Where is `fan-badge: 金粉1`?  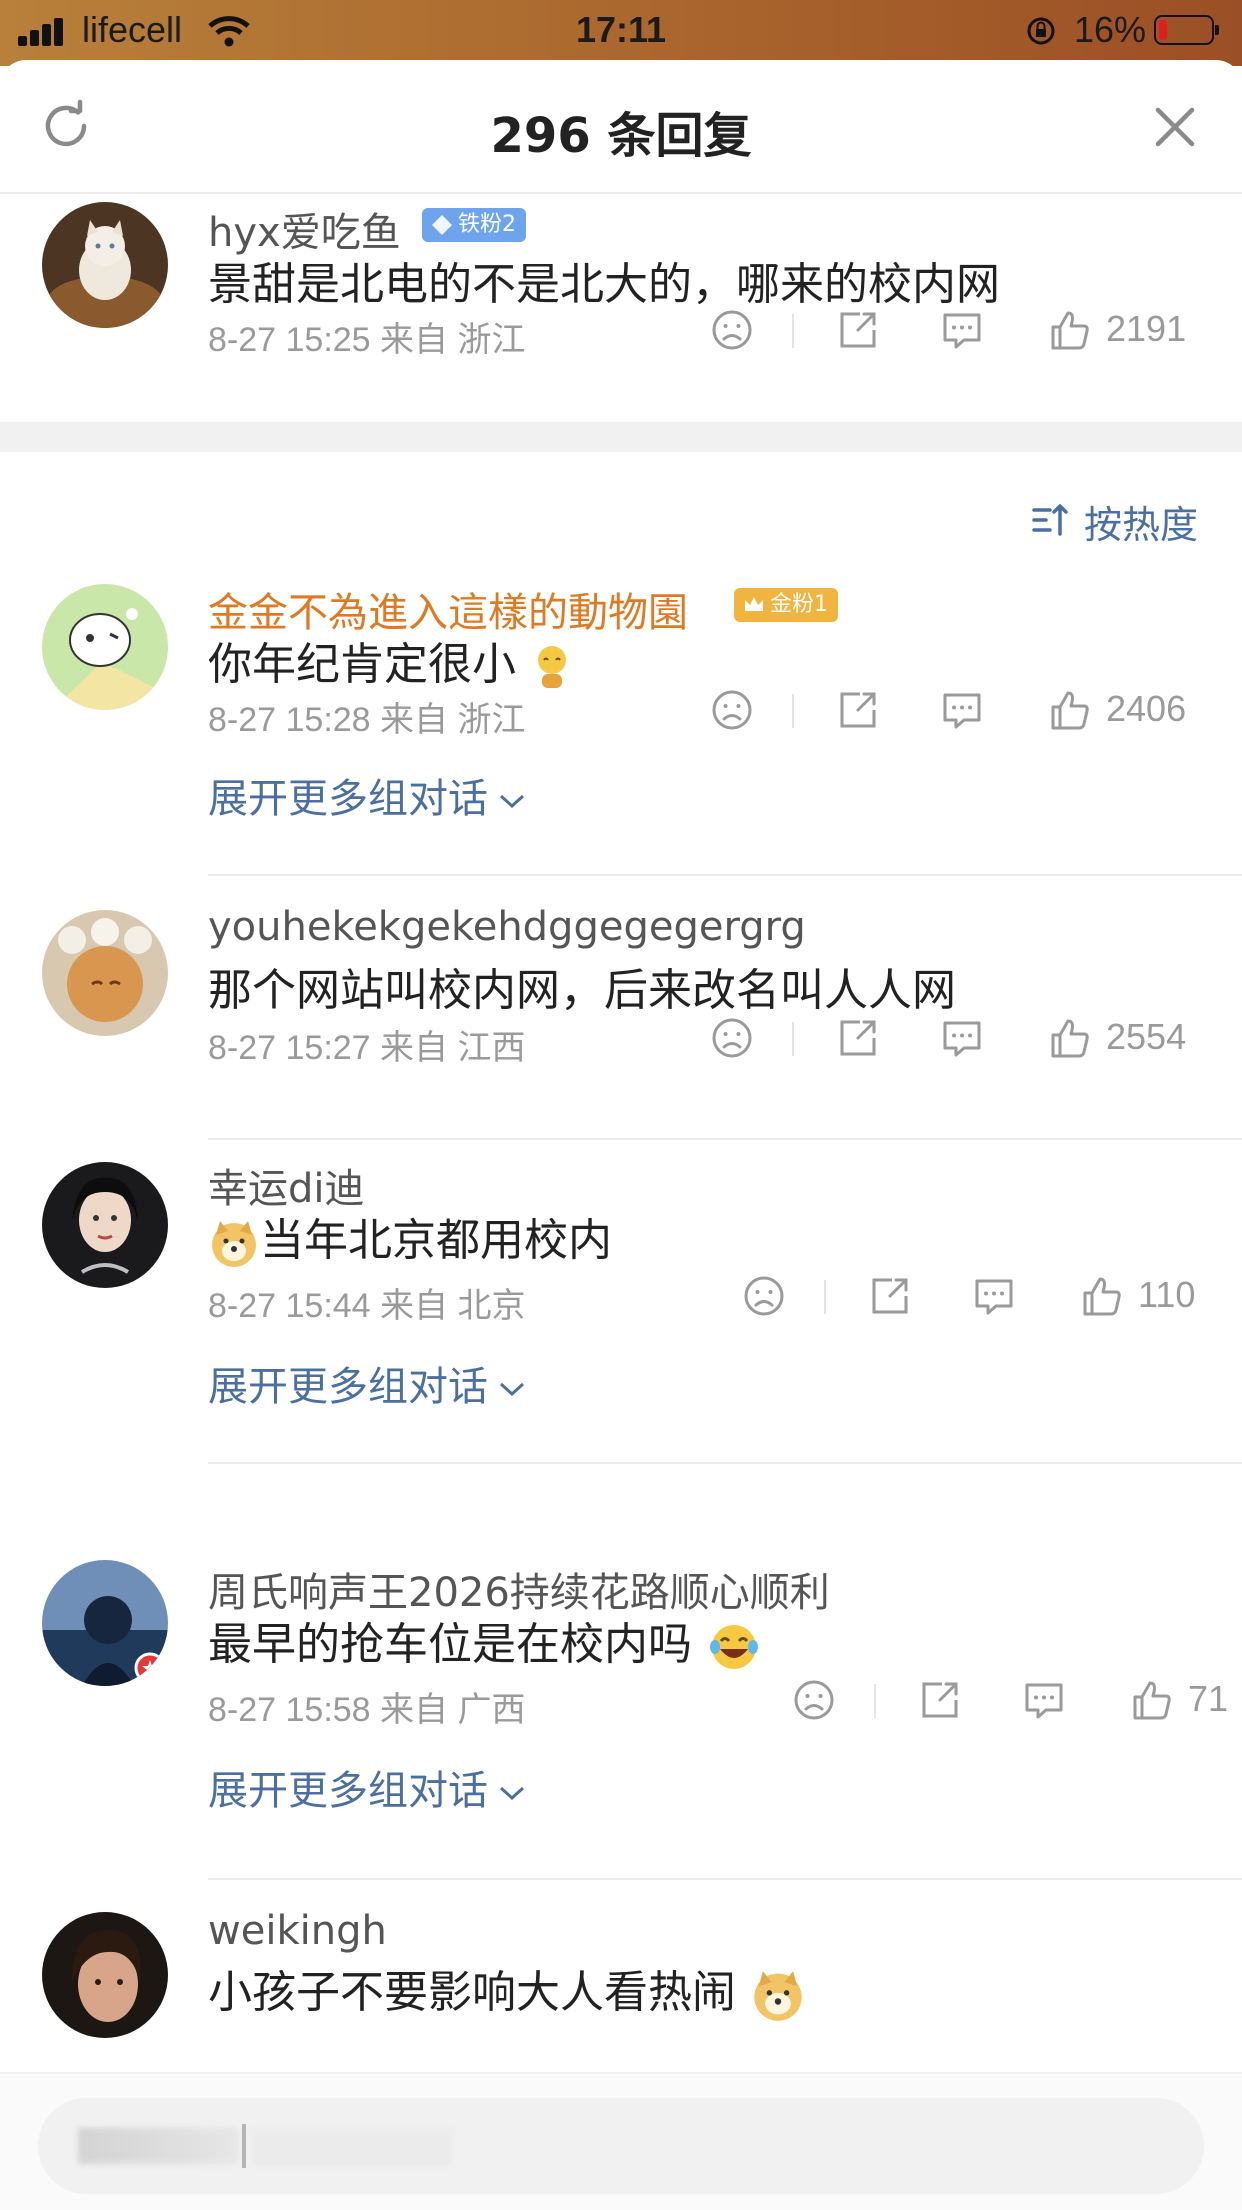
fan-badge: 金粉1 is located at coordinates (786, 605).